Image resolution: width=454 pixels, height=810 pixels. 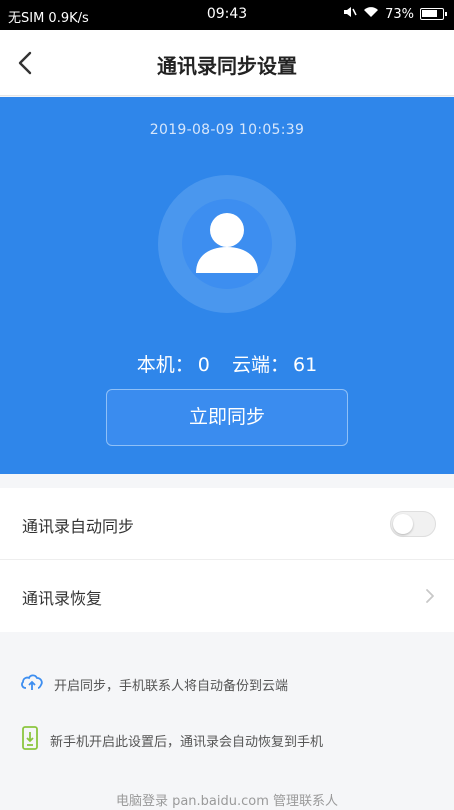 I want to click on cloud-count-label: 云端：, so click(x=261, y=365).